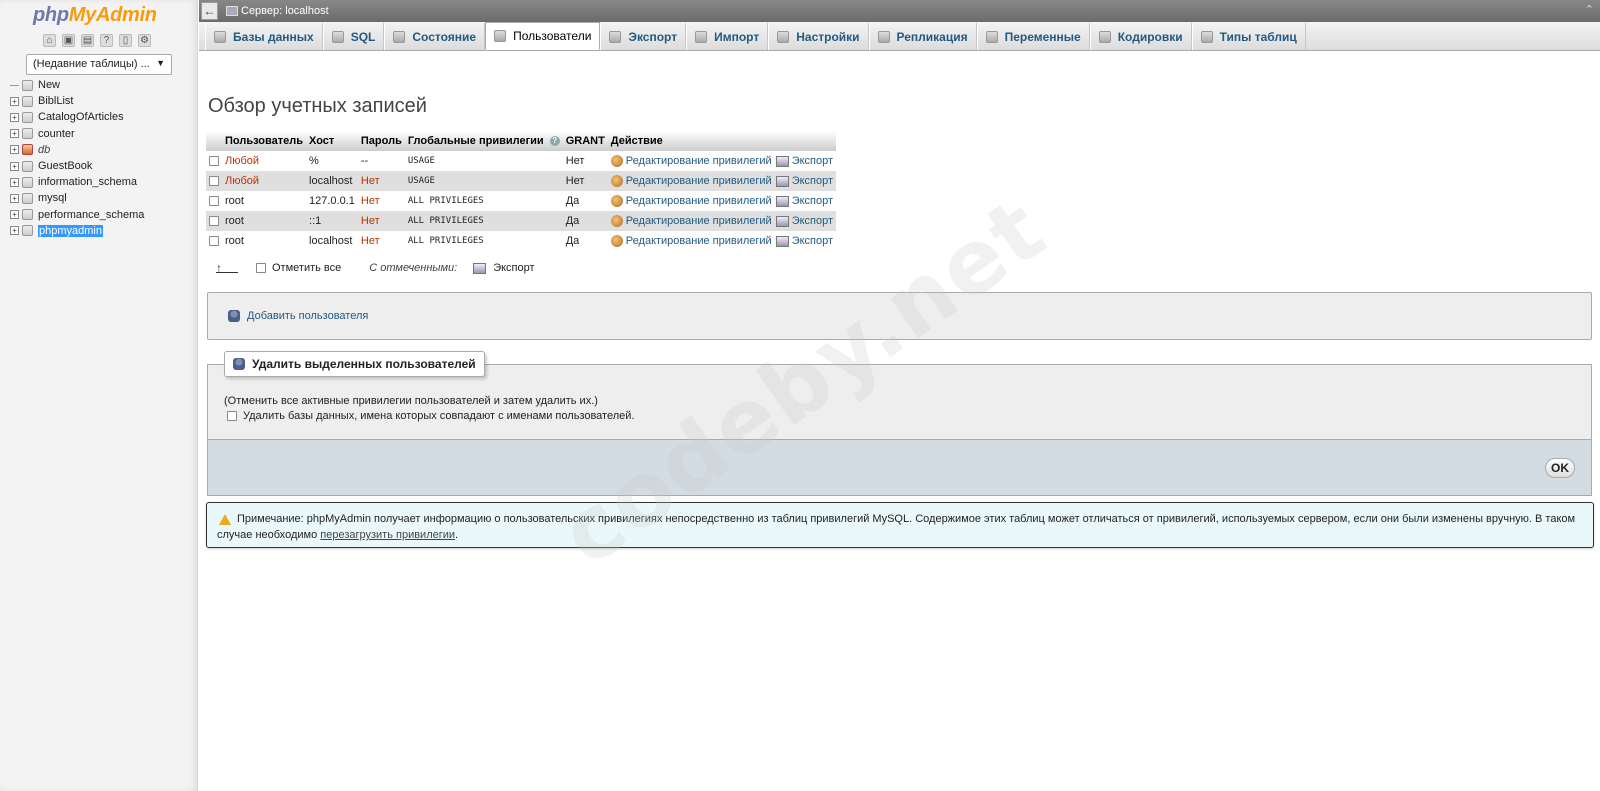  What do you see at coordinates (70, 230) in the screenshot?
I see `tree-item-label: phpmyadmin` at bounding box center [70, 230].